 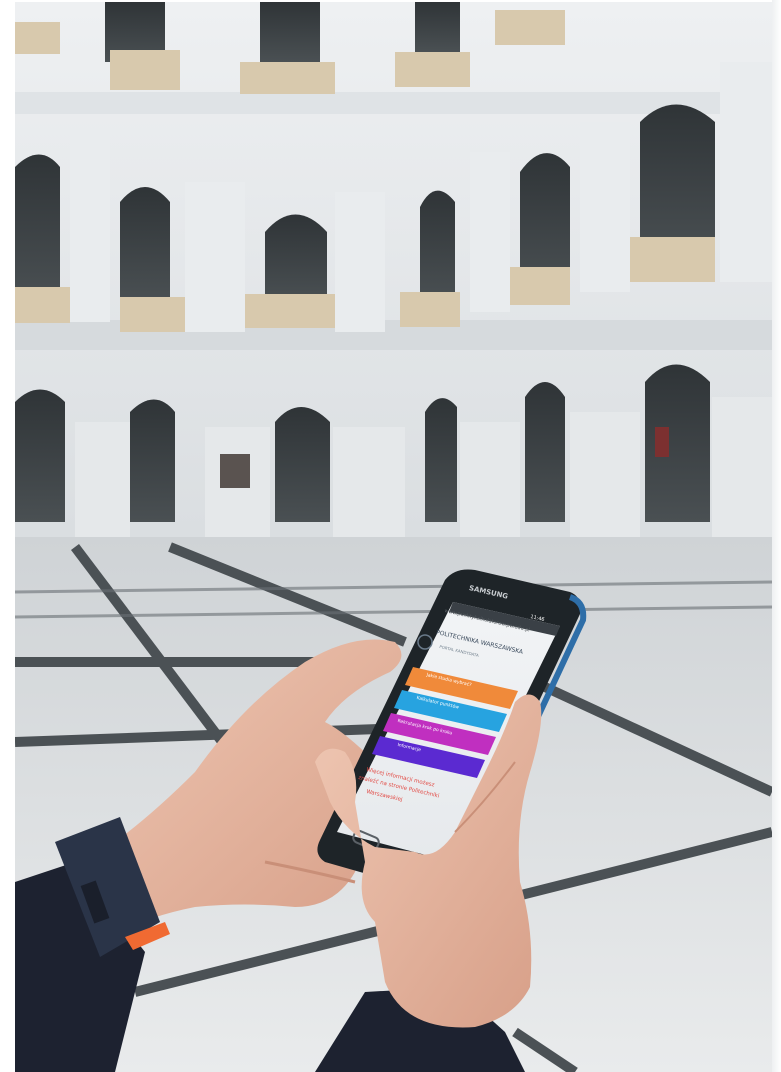 I want to click on page-edge, so click(x=776, y=536).